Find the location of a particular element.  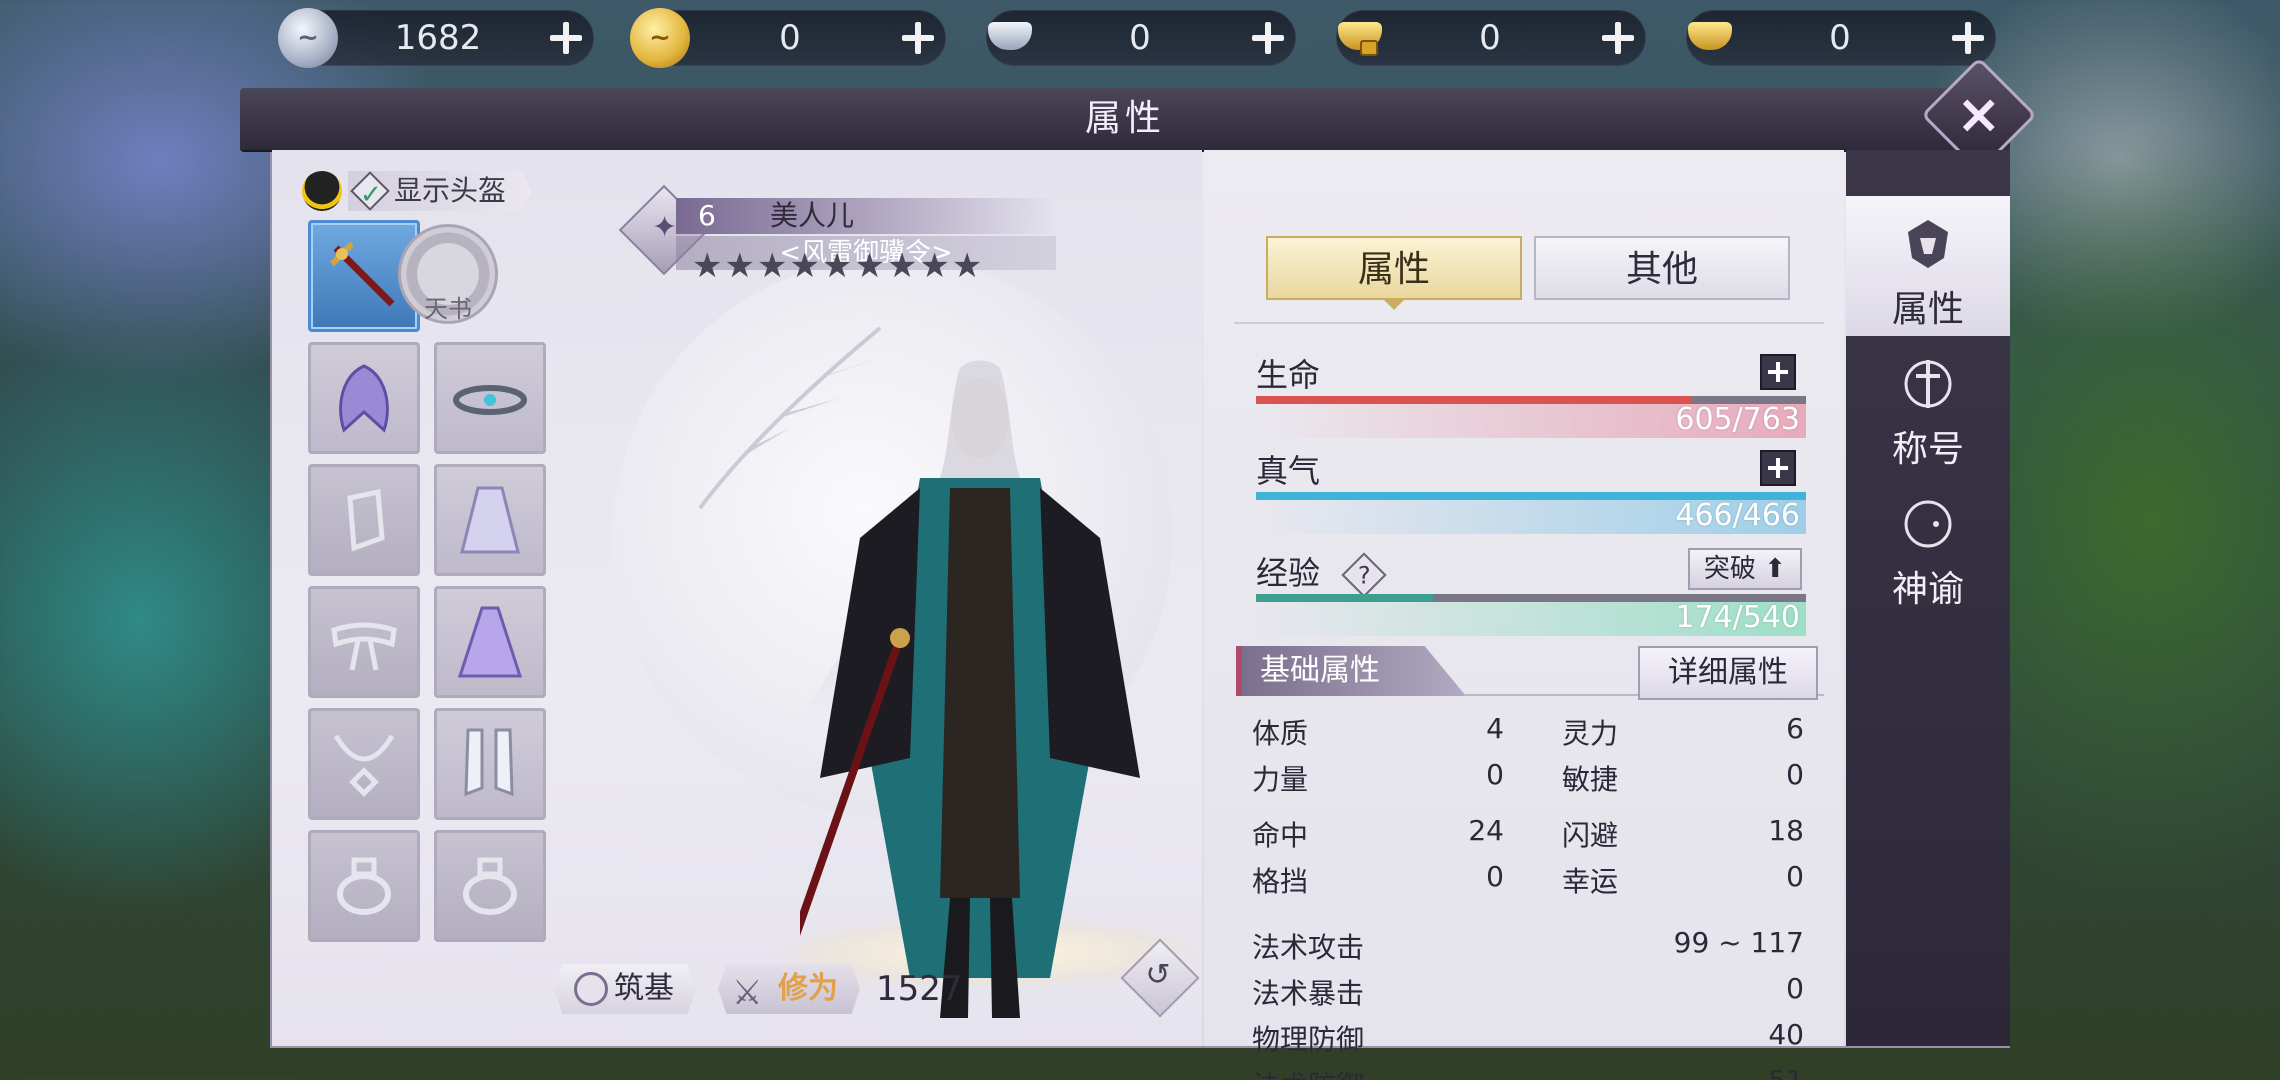

attr-value: 4 is located at coordinates (1495, 728).